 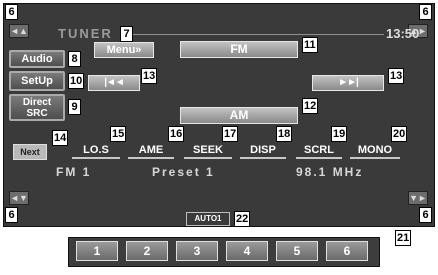 I want to click on corner-up-left-button: ◄▲, so click(x=19, y=31).